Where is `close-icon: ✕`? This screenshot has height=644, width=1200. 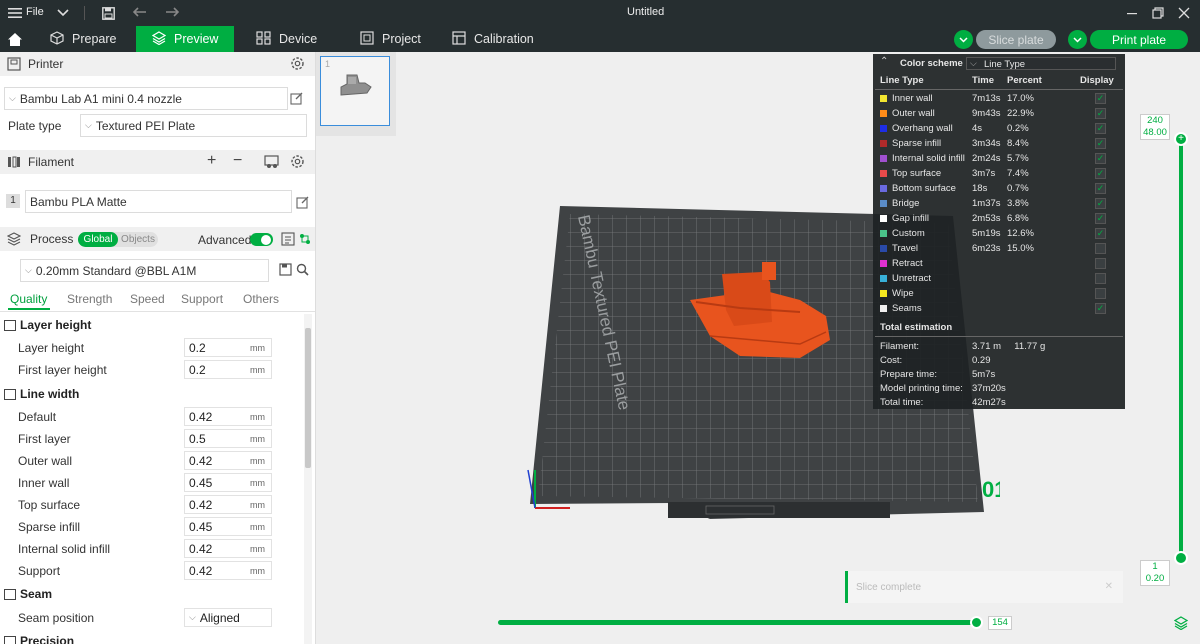 close-icon: ✕ is located at coordinates (1109, 586).